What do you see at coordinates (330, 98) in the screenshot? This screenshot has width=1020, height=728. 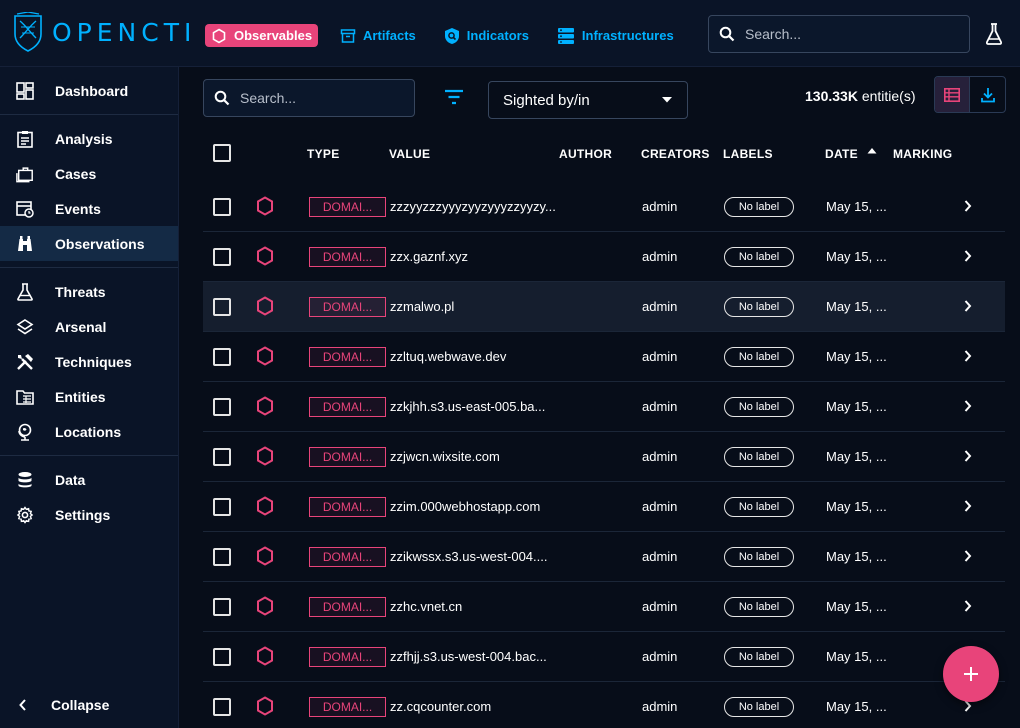 I see `list-search-input` at bounding box center [330, 98].